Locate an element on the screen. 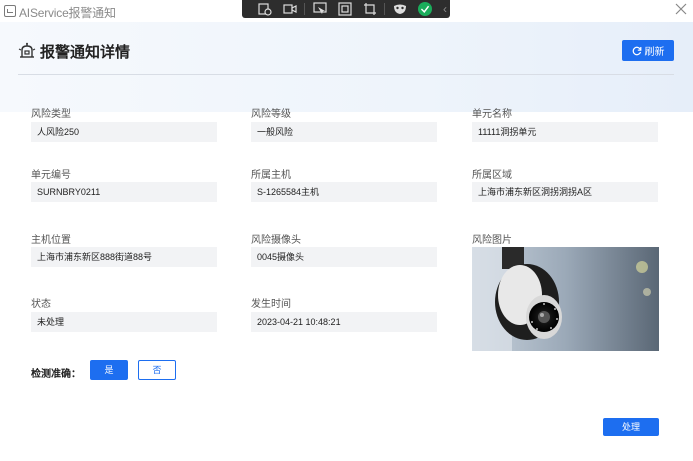  window-capture-icon is located at coordinates (344, 9).